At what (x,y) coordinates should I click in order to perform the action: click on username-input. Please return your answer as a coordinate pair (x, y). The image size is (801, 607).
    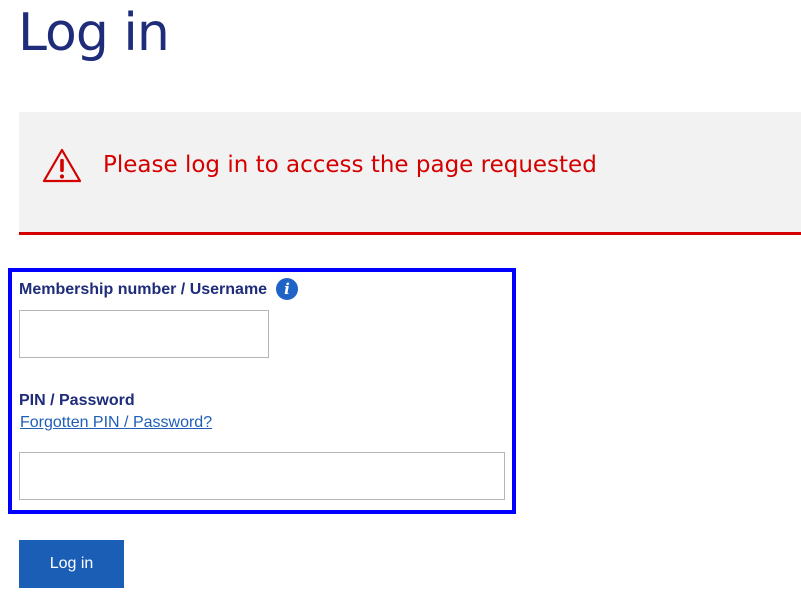
    Looking at the image, I should click on (144, 334).